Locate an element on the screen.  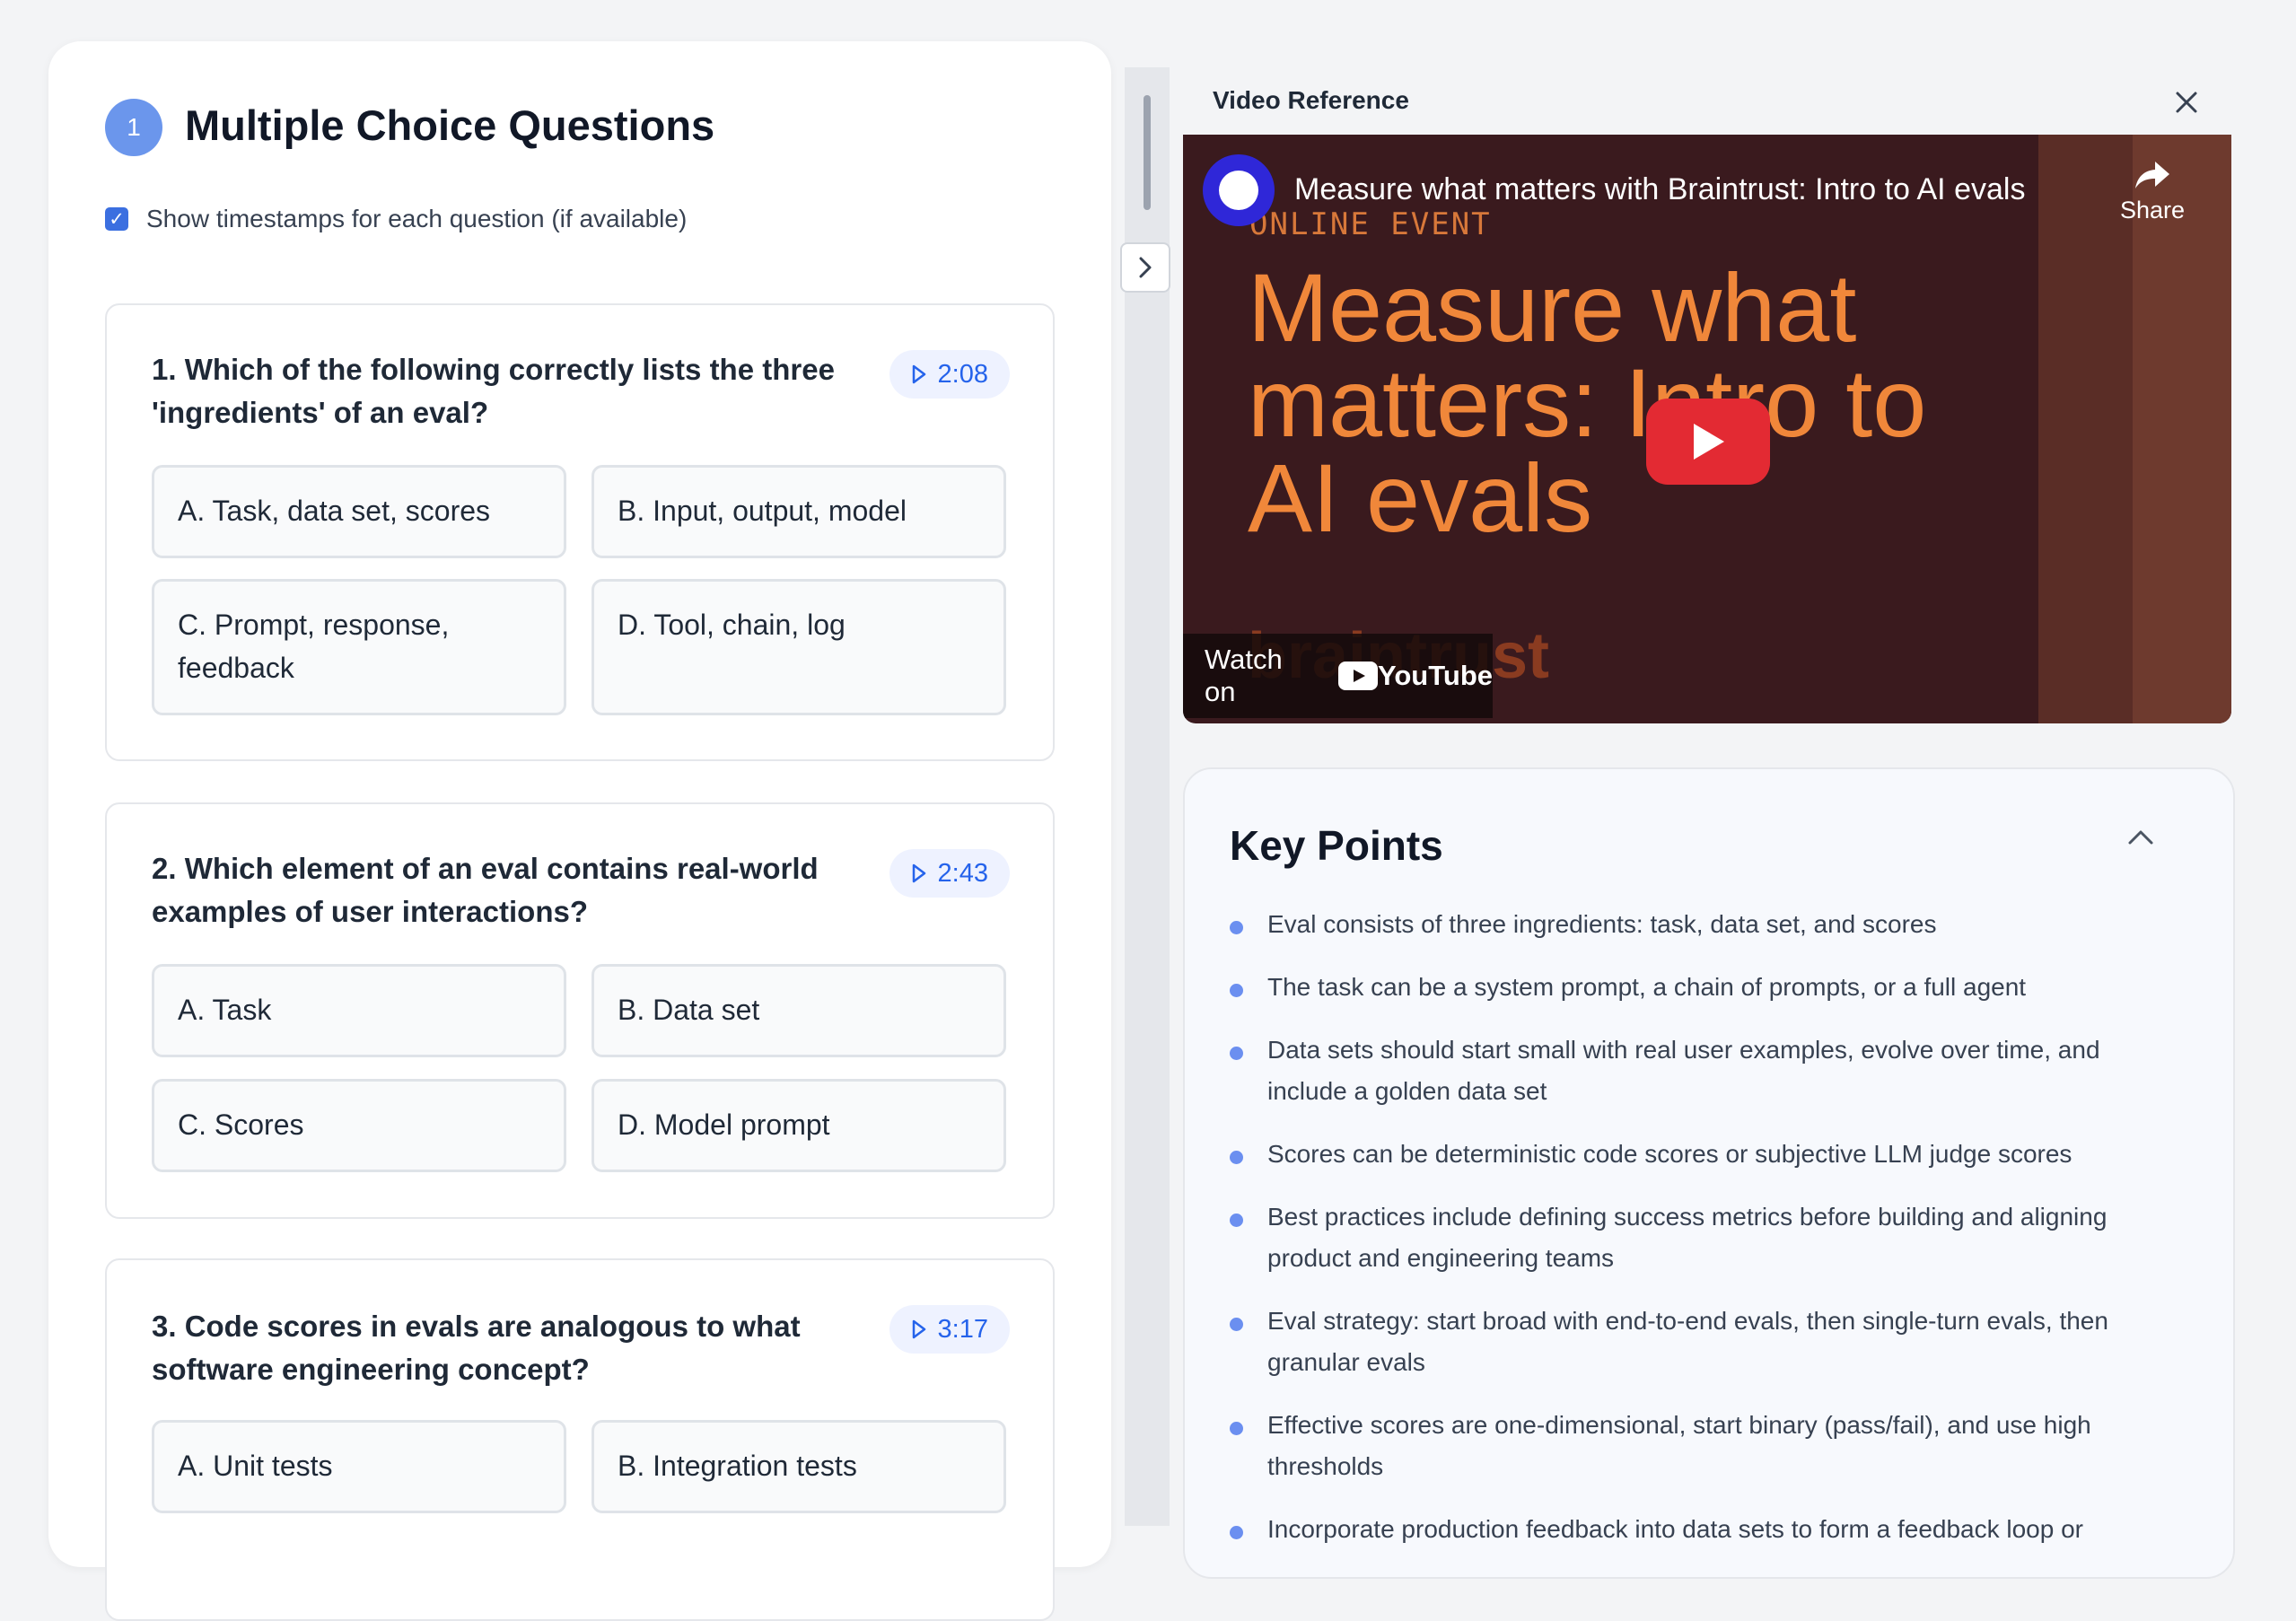
youtube-icon is located at coordinates (1358, 676).